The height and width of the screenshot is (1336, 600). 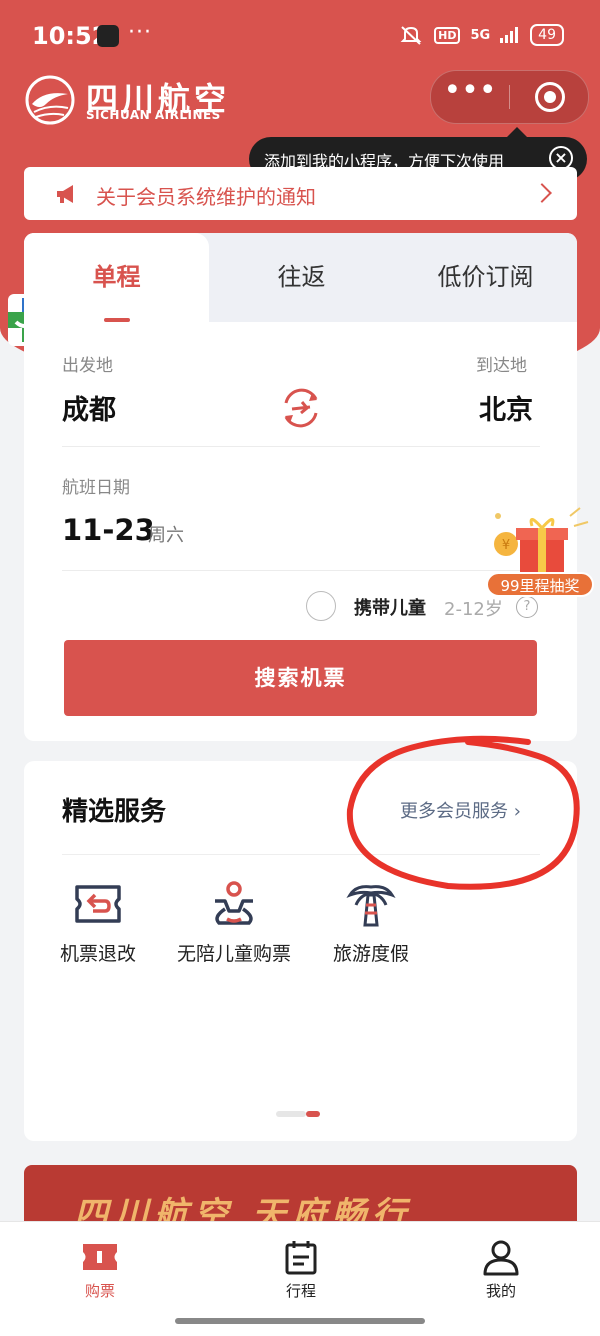 What do you see at coordinates (96, 488) in the screenshot?
I see `date-label: 航班日期` at bounding box center [96, 488].